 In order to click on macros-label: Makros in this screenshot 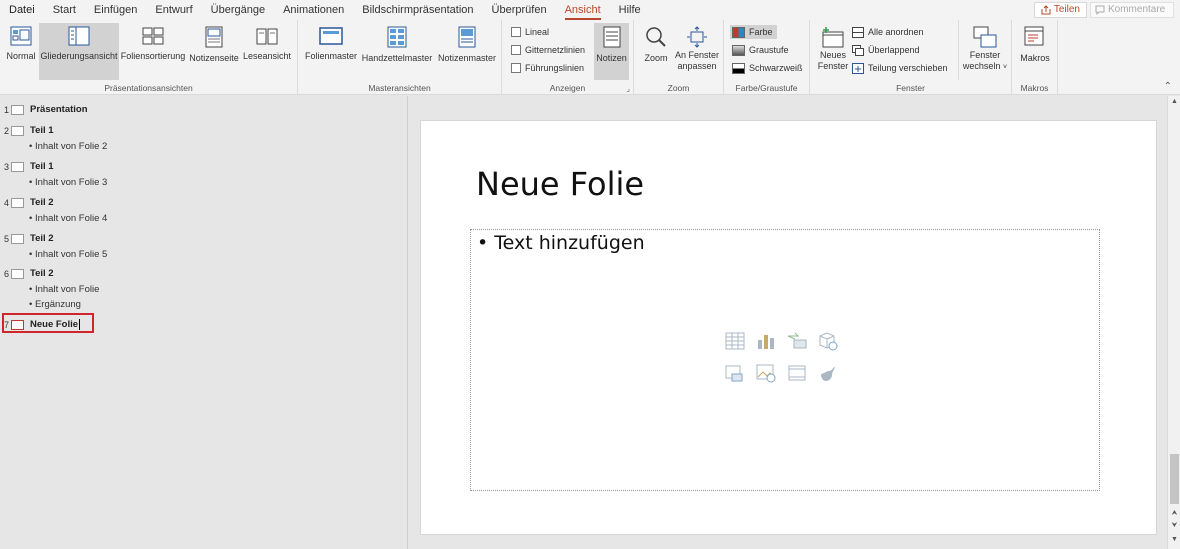, I will do `click(1035, 58)`.